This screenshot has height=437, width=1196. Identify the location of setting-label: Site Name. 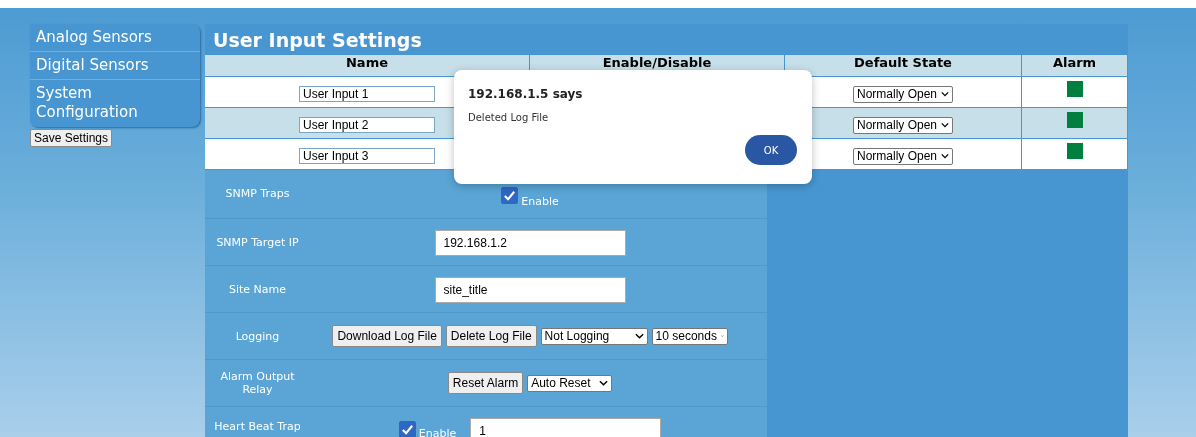
(257, 289).